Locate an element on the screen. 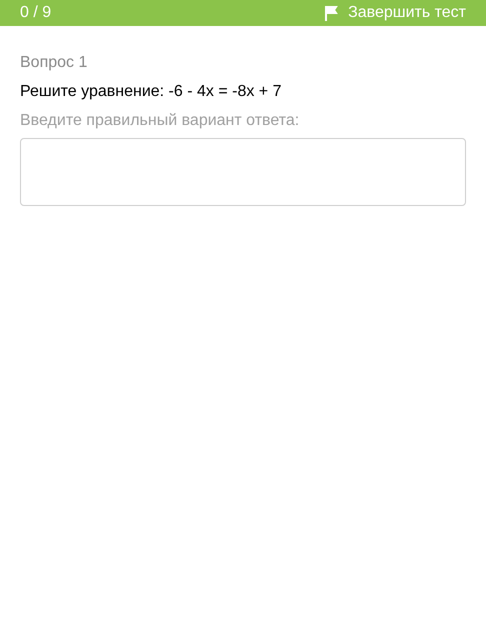 The width and height of the screenshot is (486, 640). question-number: Вопрос 1 is located at coordinates (54, 63).